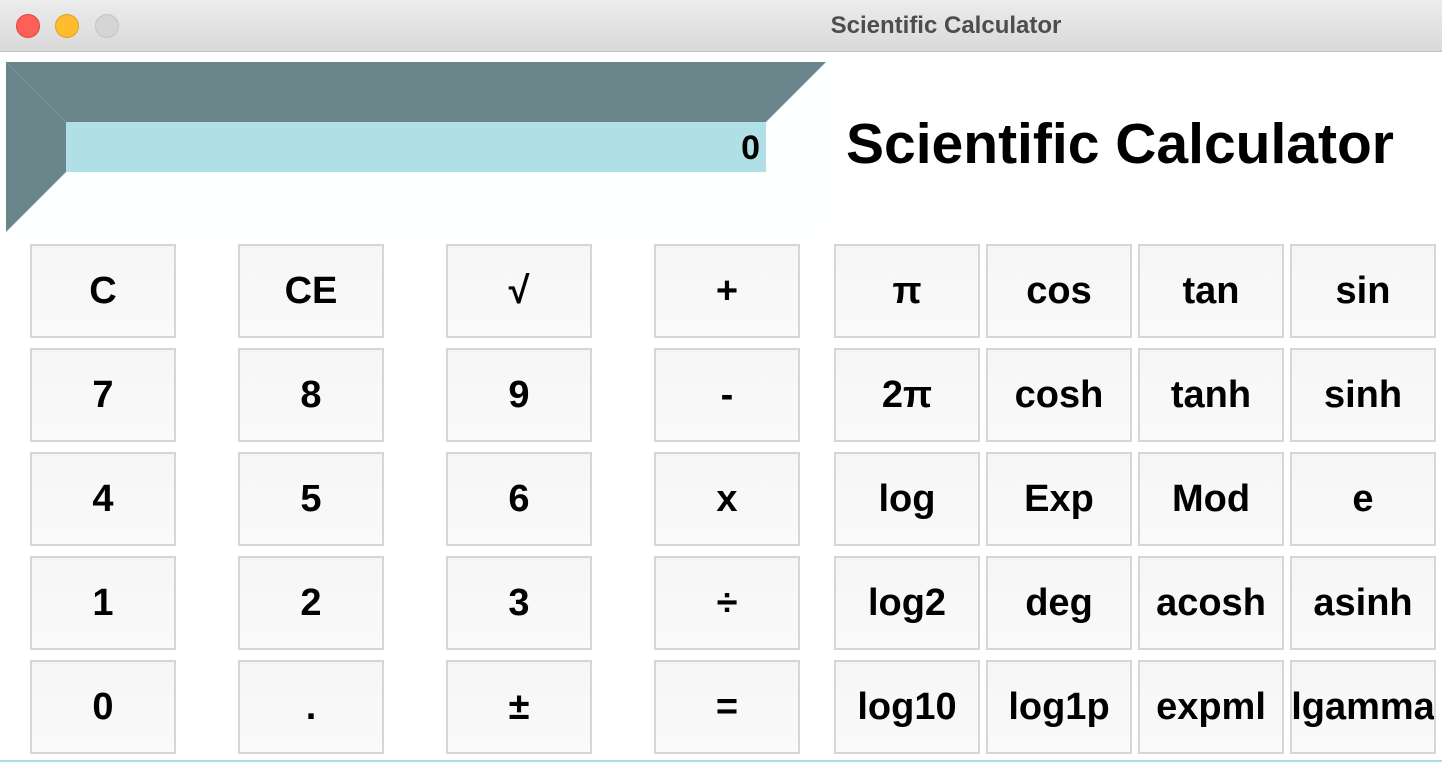  Describe the element at coordinates (1059, 291) in the screenshot. I see `scientific-button-r1c2: cos` at that location.